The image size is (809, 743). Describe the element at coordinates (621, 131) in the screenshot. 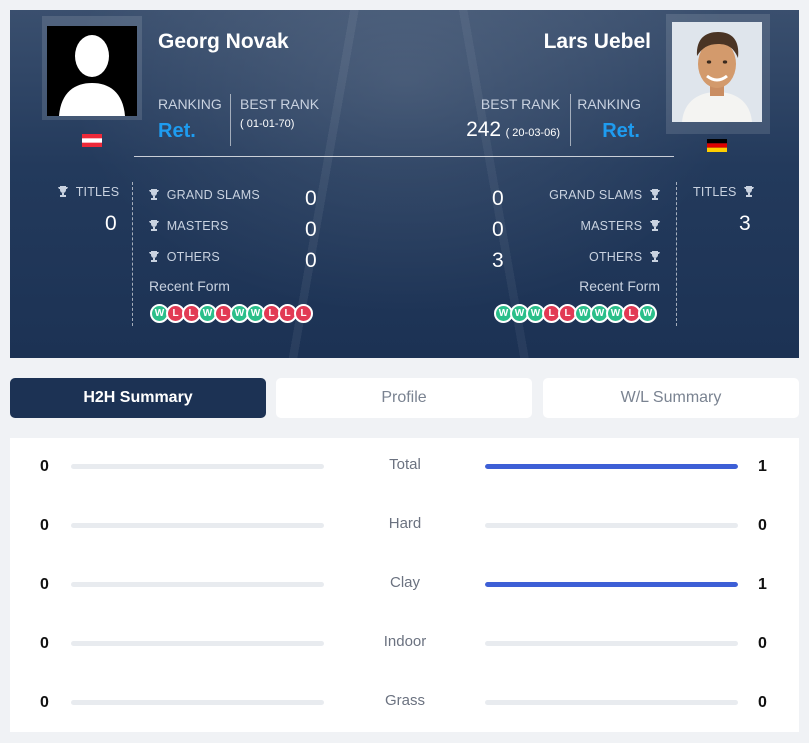

I see `player2-ranking: Ret.` at that location.